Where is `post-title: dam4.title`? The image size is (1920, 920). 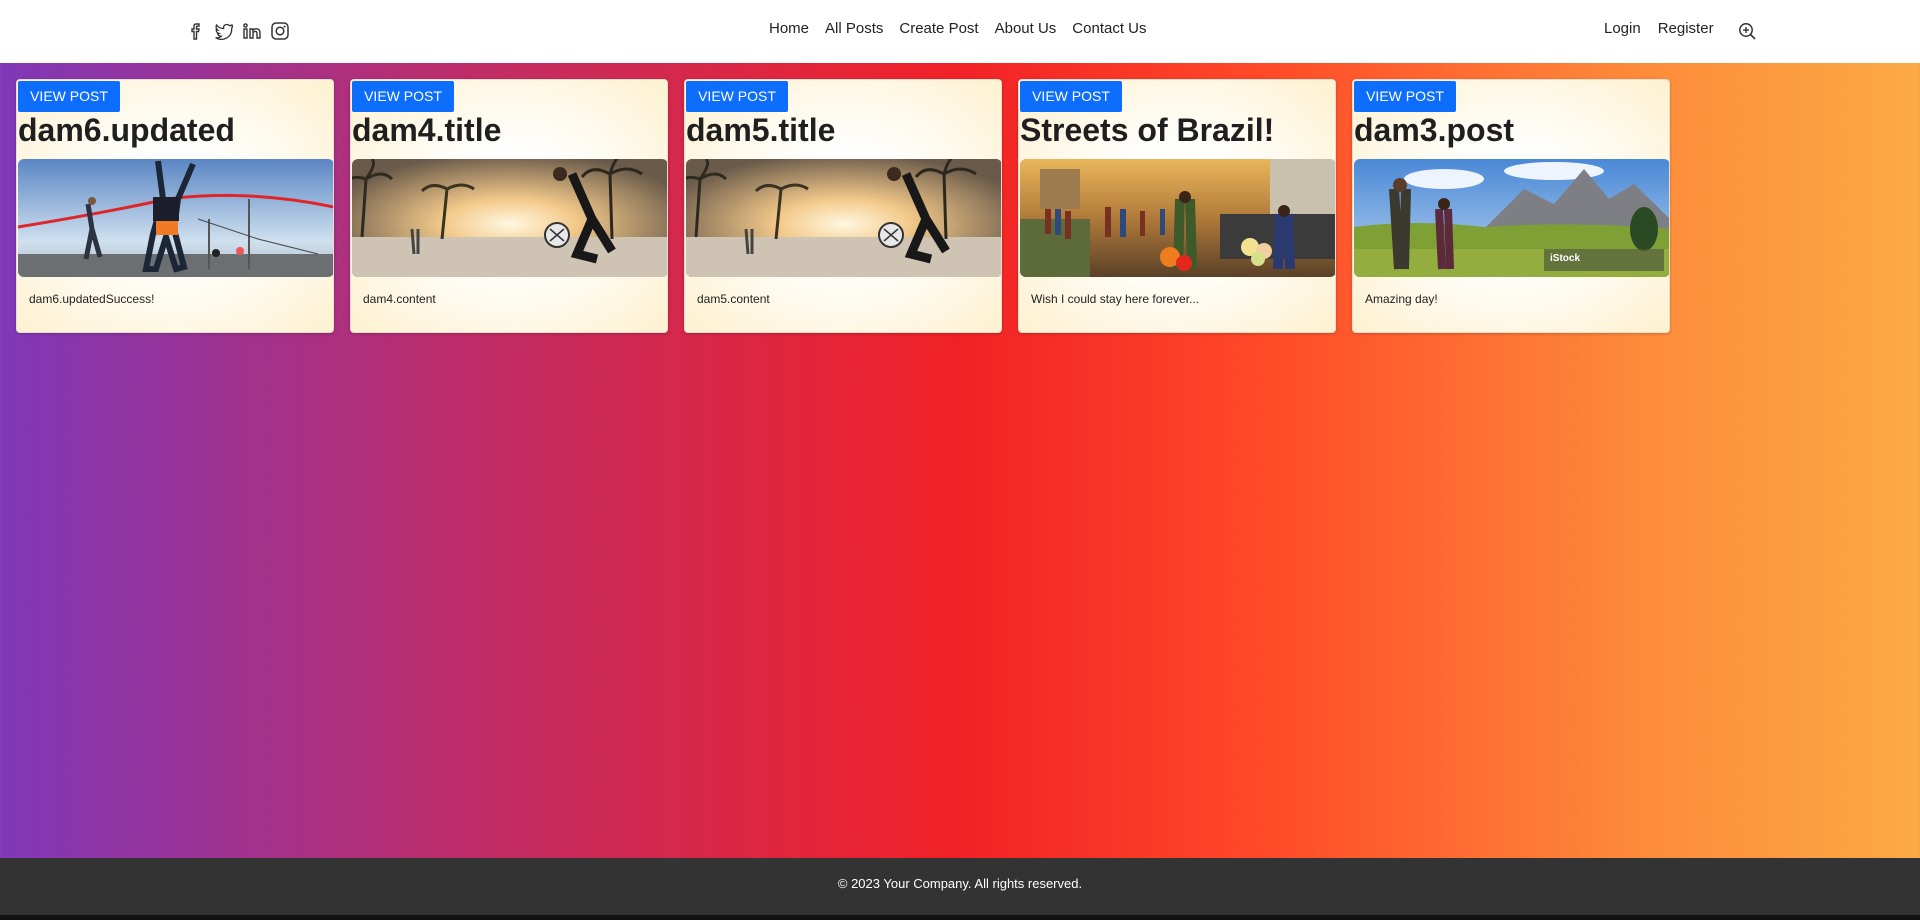
post-title: dam4.title is located at coordinates (427, 130).